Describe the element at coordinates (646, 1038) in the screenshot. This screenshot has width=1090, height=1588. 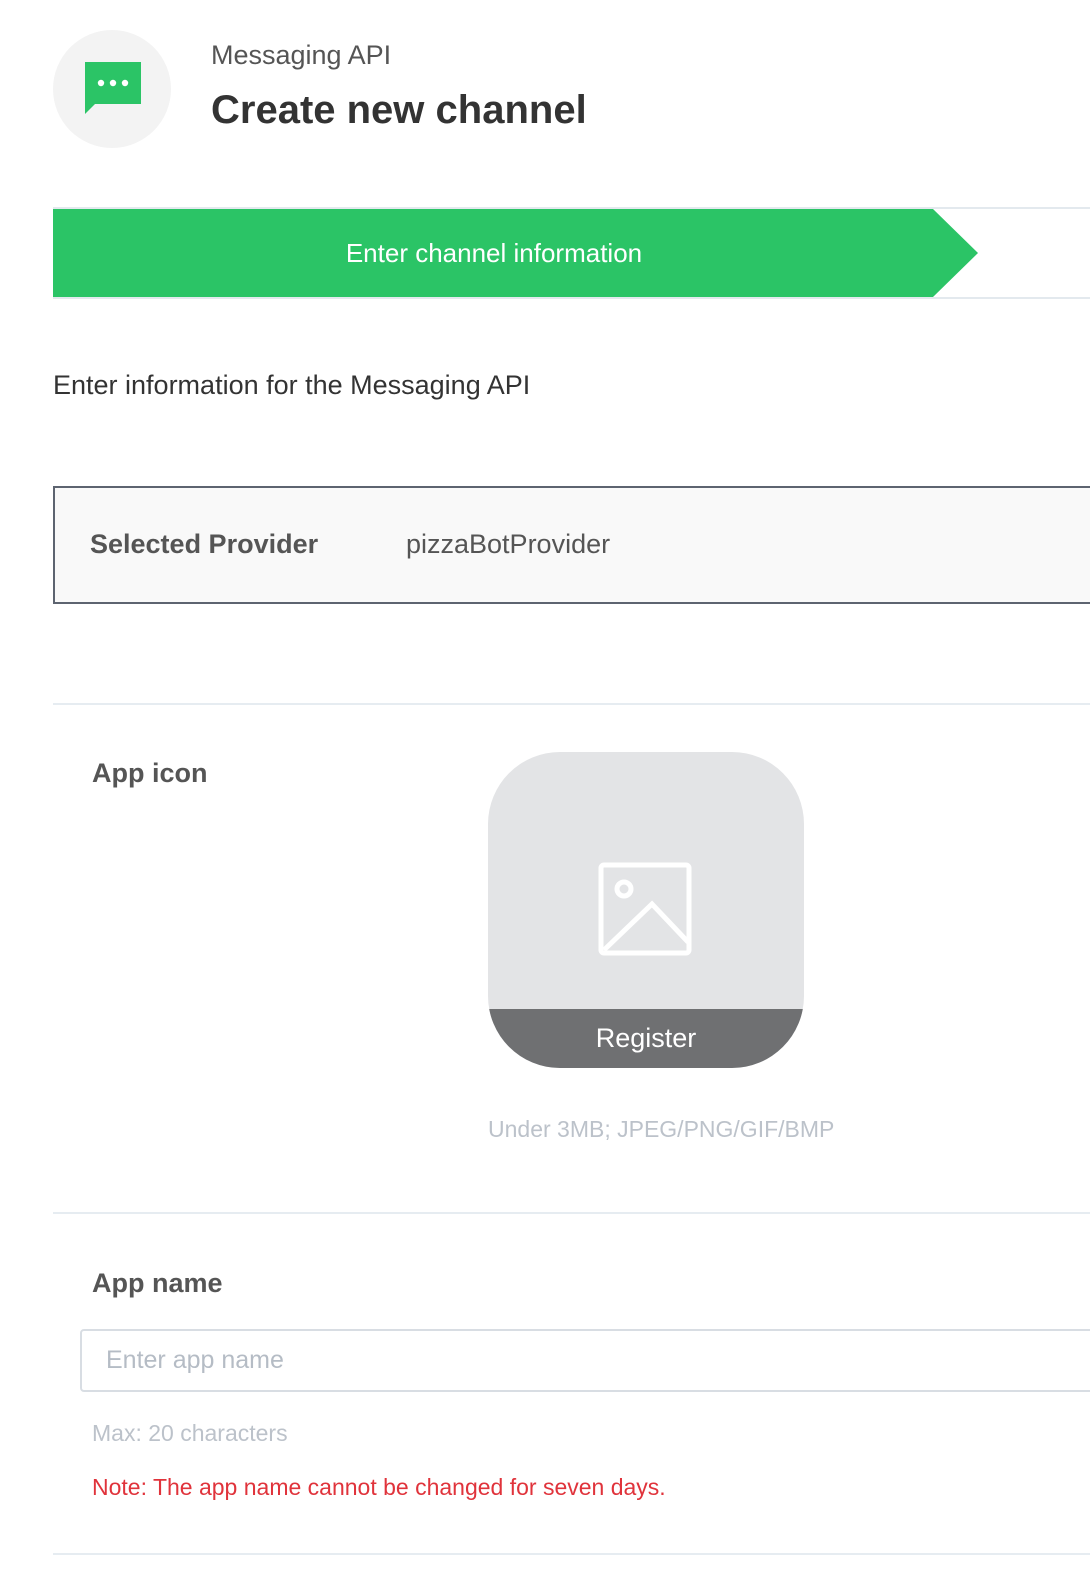
I see `register-label: Register` at that location.